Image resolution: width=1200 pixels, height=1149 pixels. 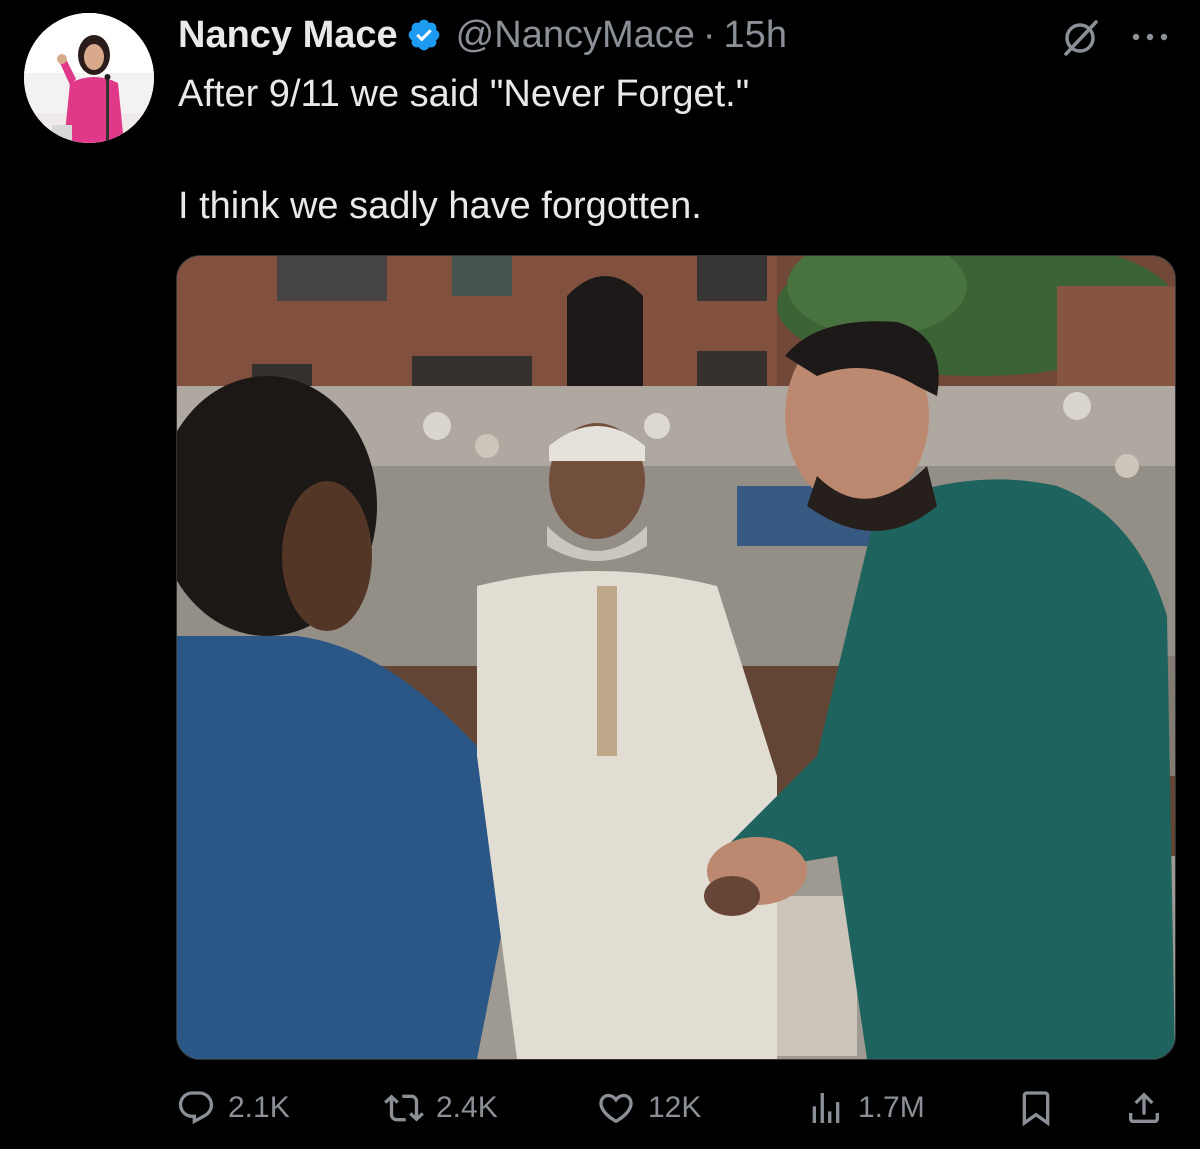 What do you see at coordinates (575, 35) in the screenshot?
I see `user-handle: @NancyMace` at bounding box center [575, 35].